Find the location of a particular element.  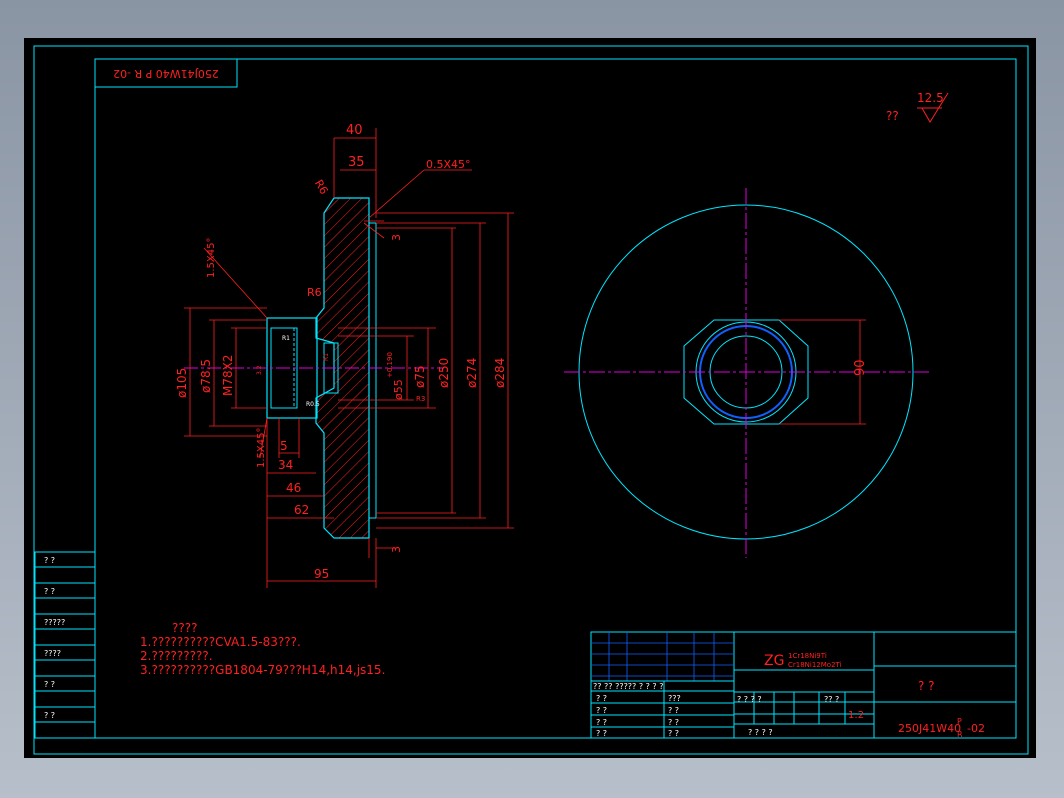

left-stamp-1: ? ? is located at coordinates (49, 560).